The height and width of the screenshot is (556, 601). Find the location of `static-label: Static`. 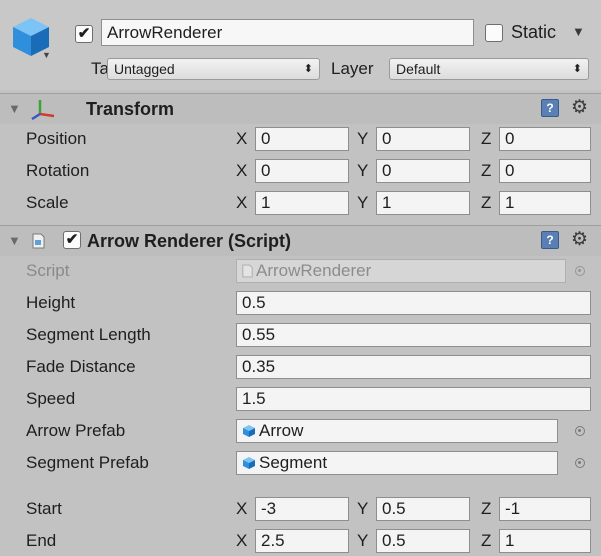

static-label: Static is located at coordinates (534, 32).